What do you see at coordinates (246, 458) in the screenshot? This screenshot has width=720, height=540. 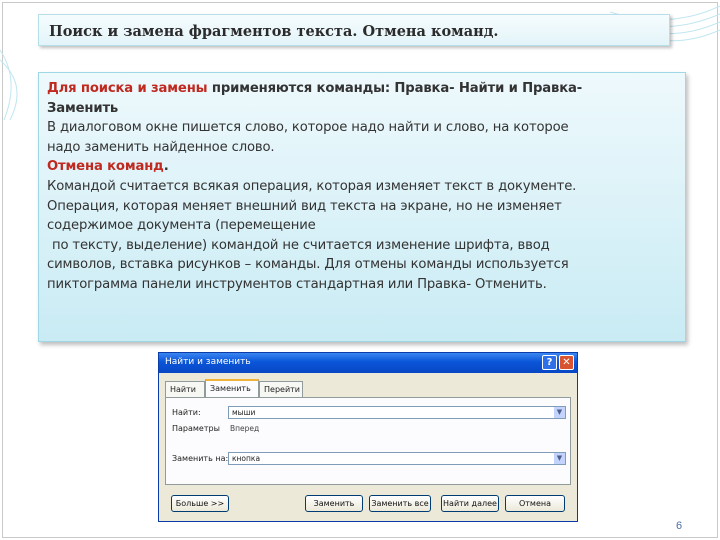 I see `replace-input-value: кнопка` at bounding box center [246, 458].